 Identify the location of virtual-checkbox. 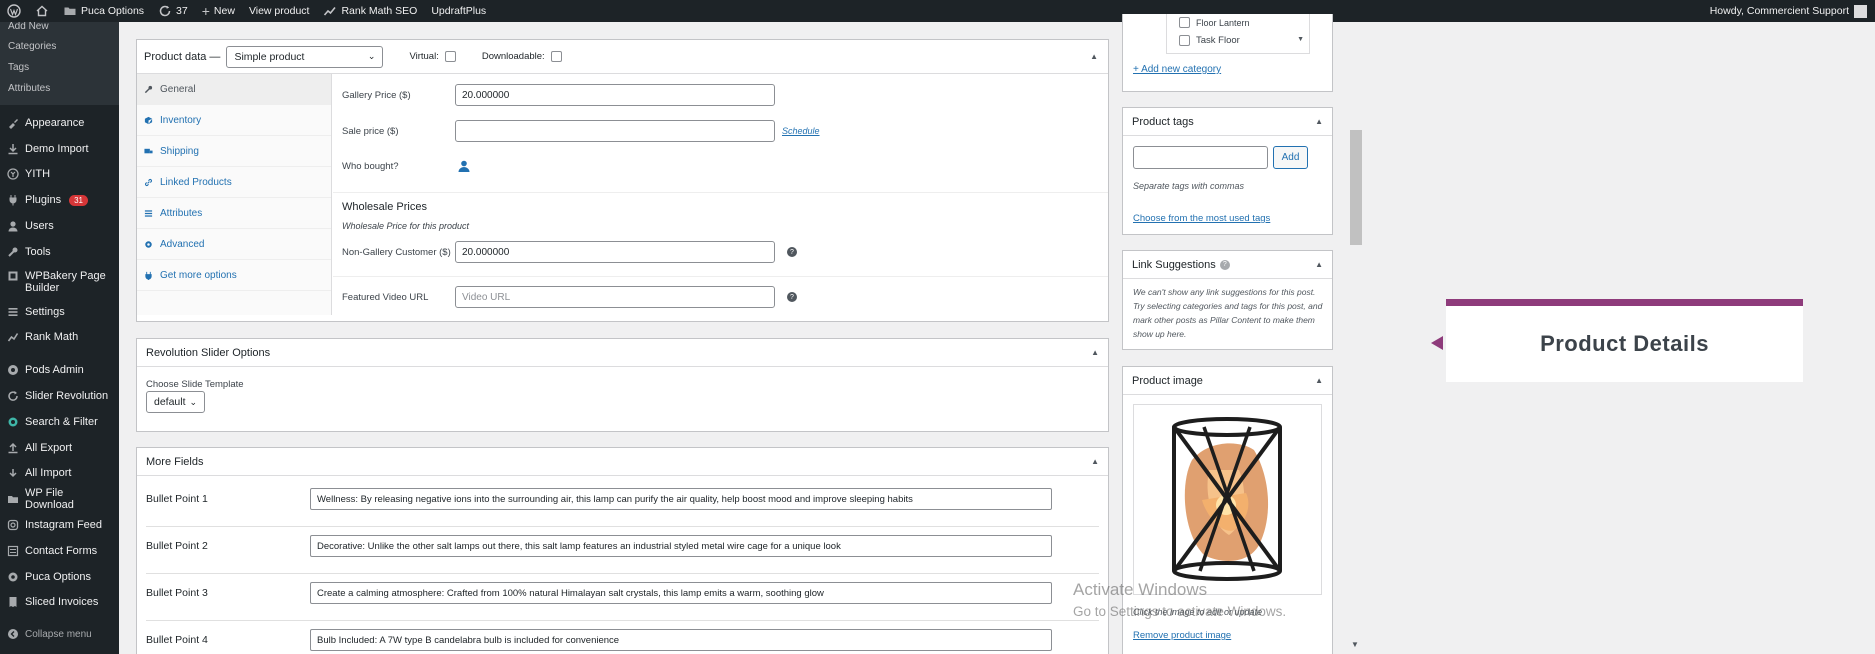
(450, 56).